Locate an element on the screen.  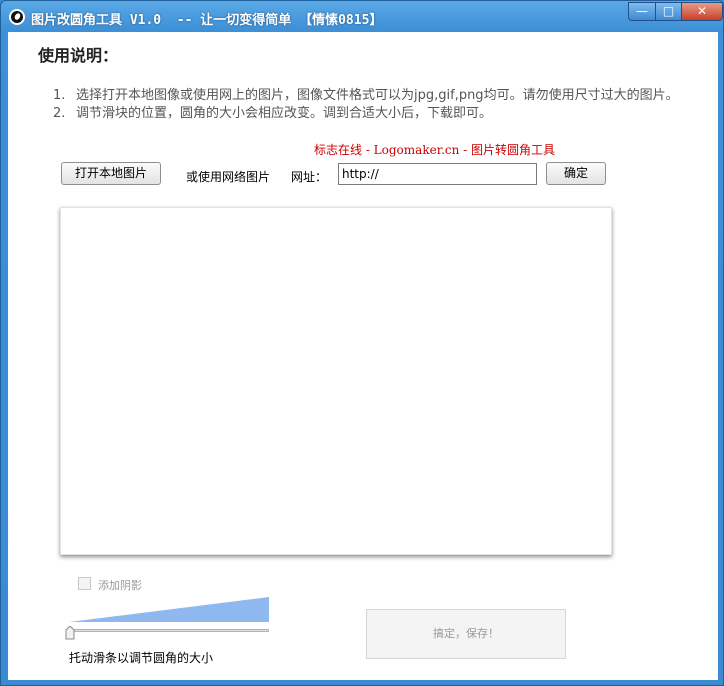
title-bar: 图片改圆角工具 V1.0 -- 让一切变得简单 【情愫0815】 — □ ✕ is located at coordinates (362, 17).